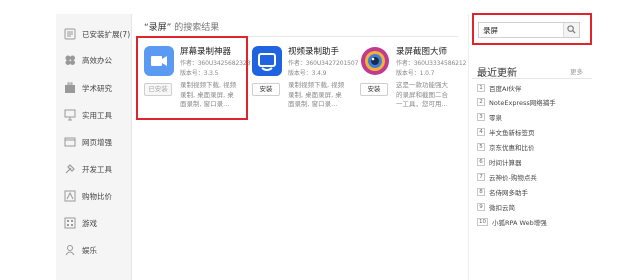 The width and height of the screenshot is (640, 280). I want to click on app-version: 版本号：3.4.9, so click(307, 73).